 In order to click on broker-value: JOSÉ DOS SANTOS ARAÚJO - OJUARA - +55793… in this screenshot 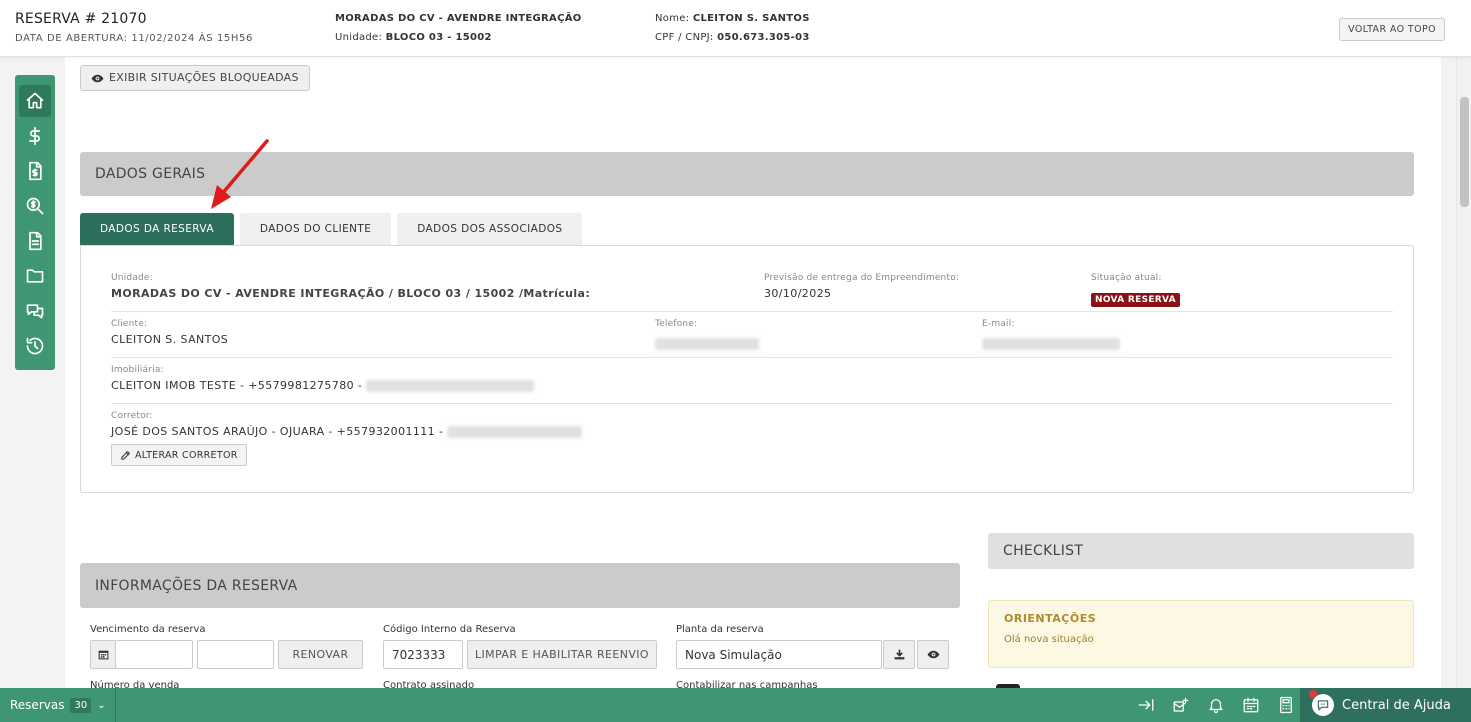, I will do `click(277, 431)`.